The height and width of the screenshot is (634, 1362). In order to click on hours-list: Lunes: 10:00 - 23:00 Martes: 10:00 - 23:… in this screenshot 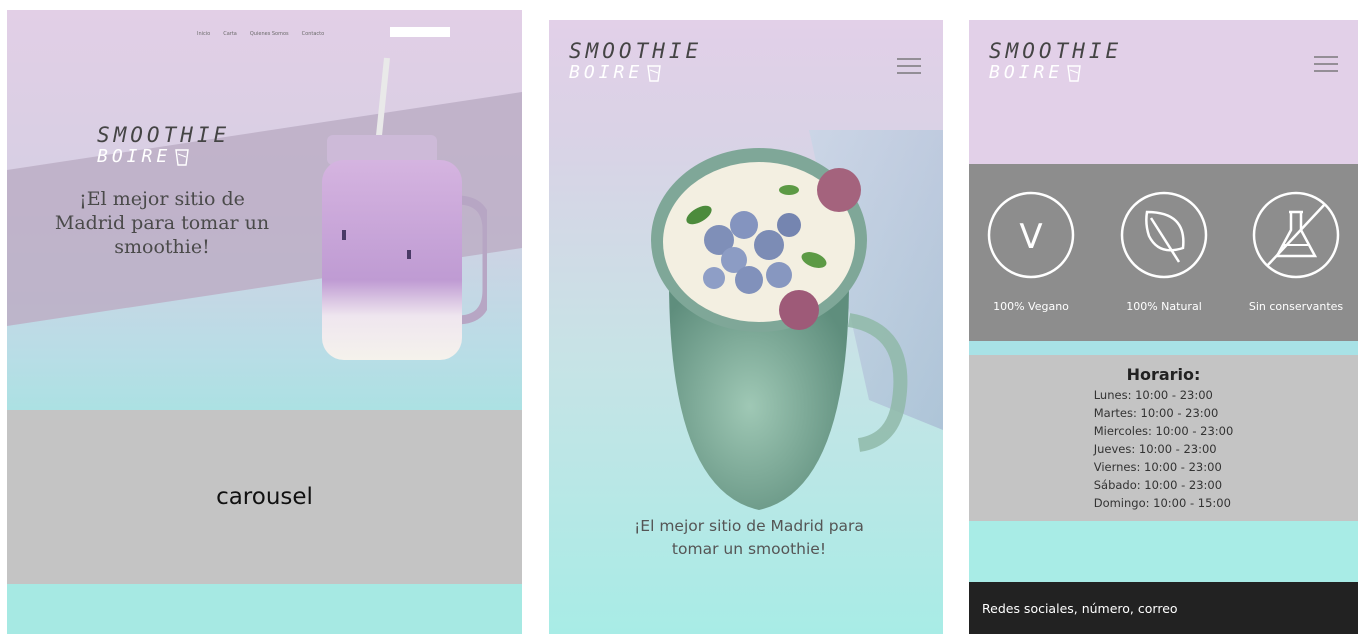, I will do `click(1164, 449)`.